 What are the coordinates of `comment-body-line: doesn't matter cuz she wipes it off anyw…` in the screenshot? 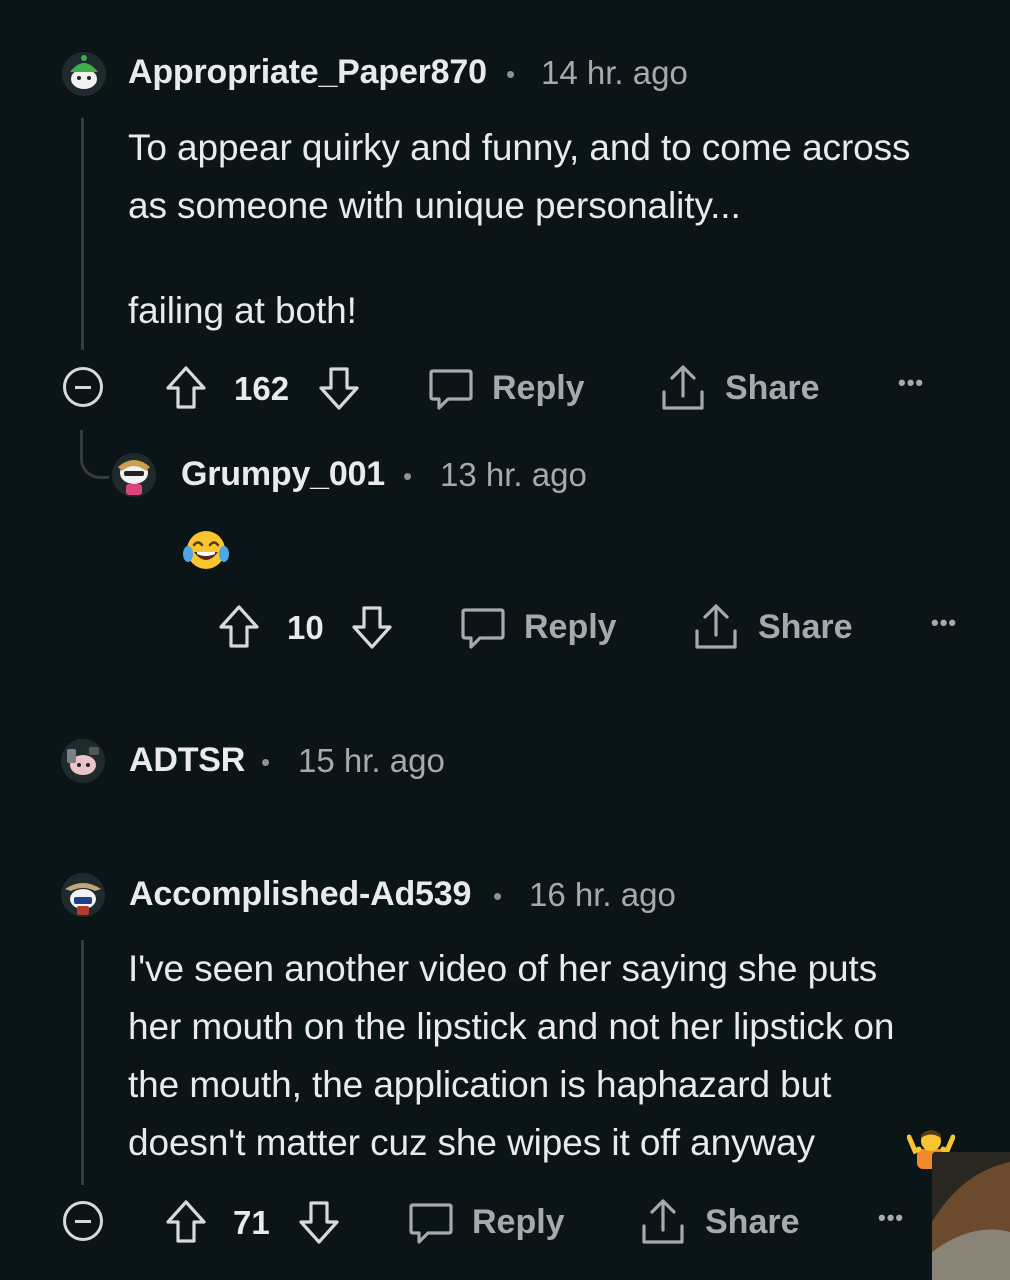 It's located at (472, 1142).